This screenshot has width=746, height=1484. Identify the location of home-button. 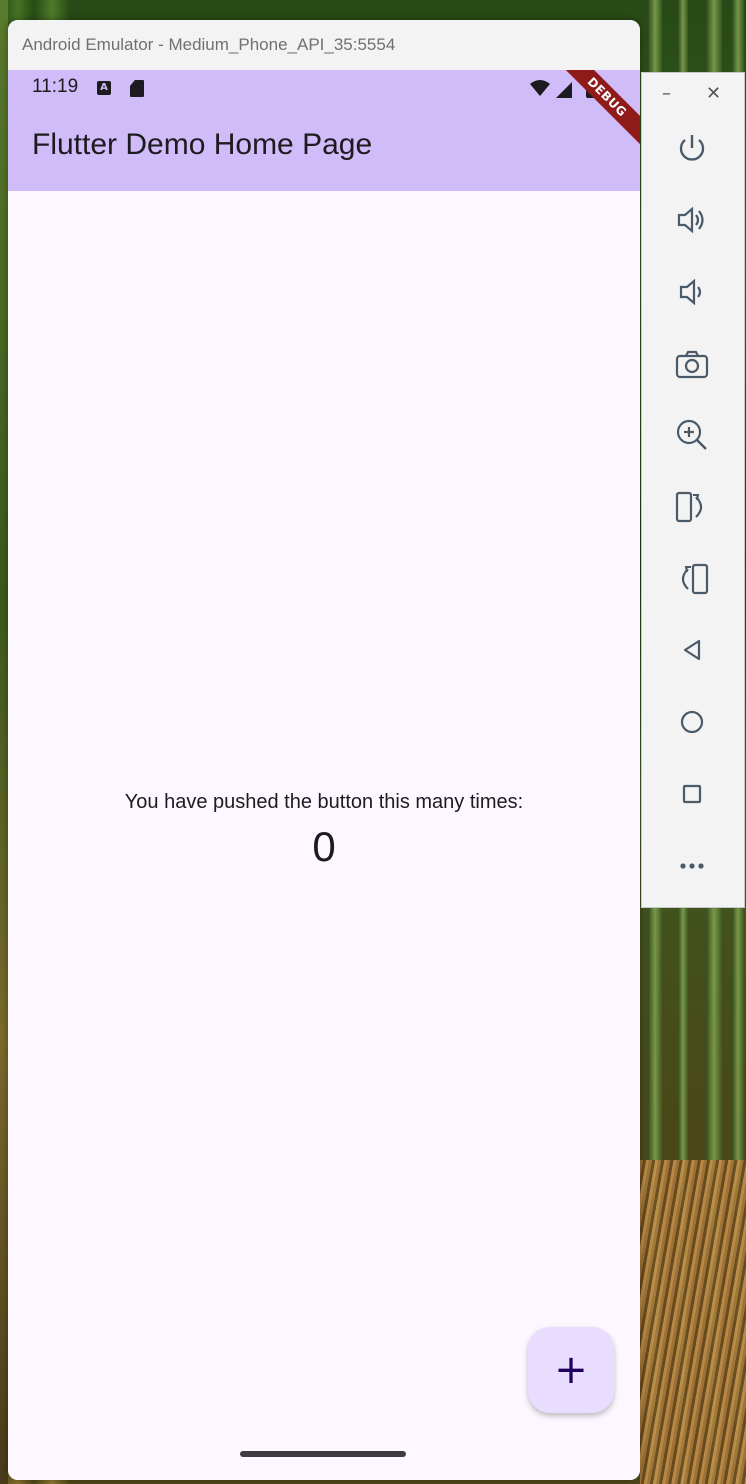
(692, 722).